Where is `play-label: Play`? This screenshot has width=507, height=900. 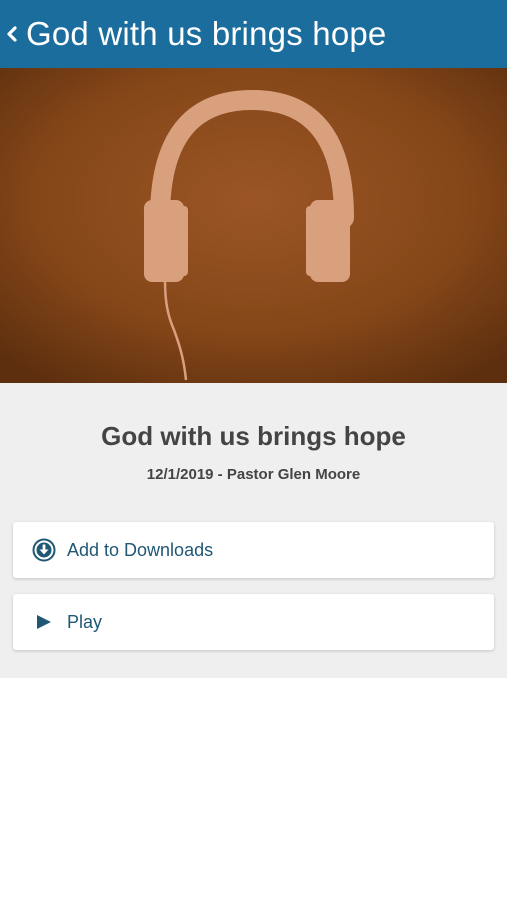 play-label: Play is located at coordinates (85, 621).